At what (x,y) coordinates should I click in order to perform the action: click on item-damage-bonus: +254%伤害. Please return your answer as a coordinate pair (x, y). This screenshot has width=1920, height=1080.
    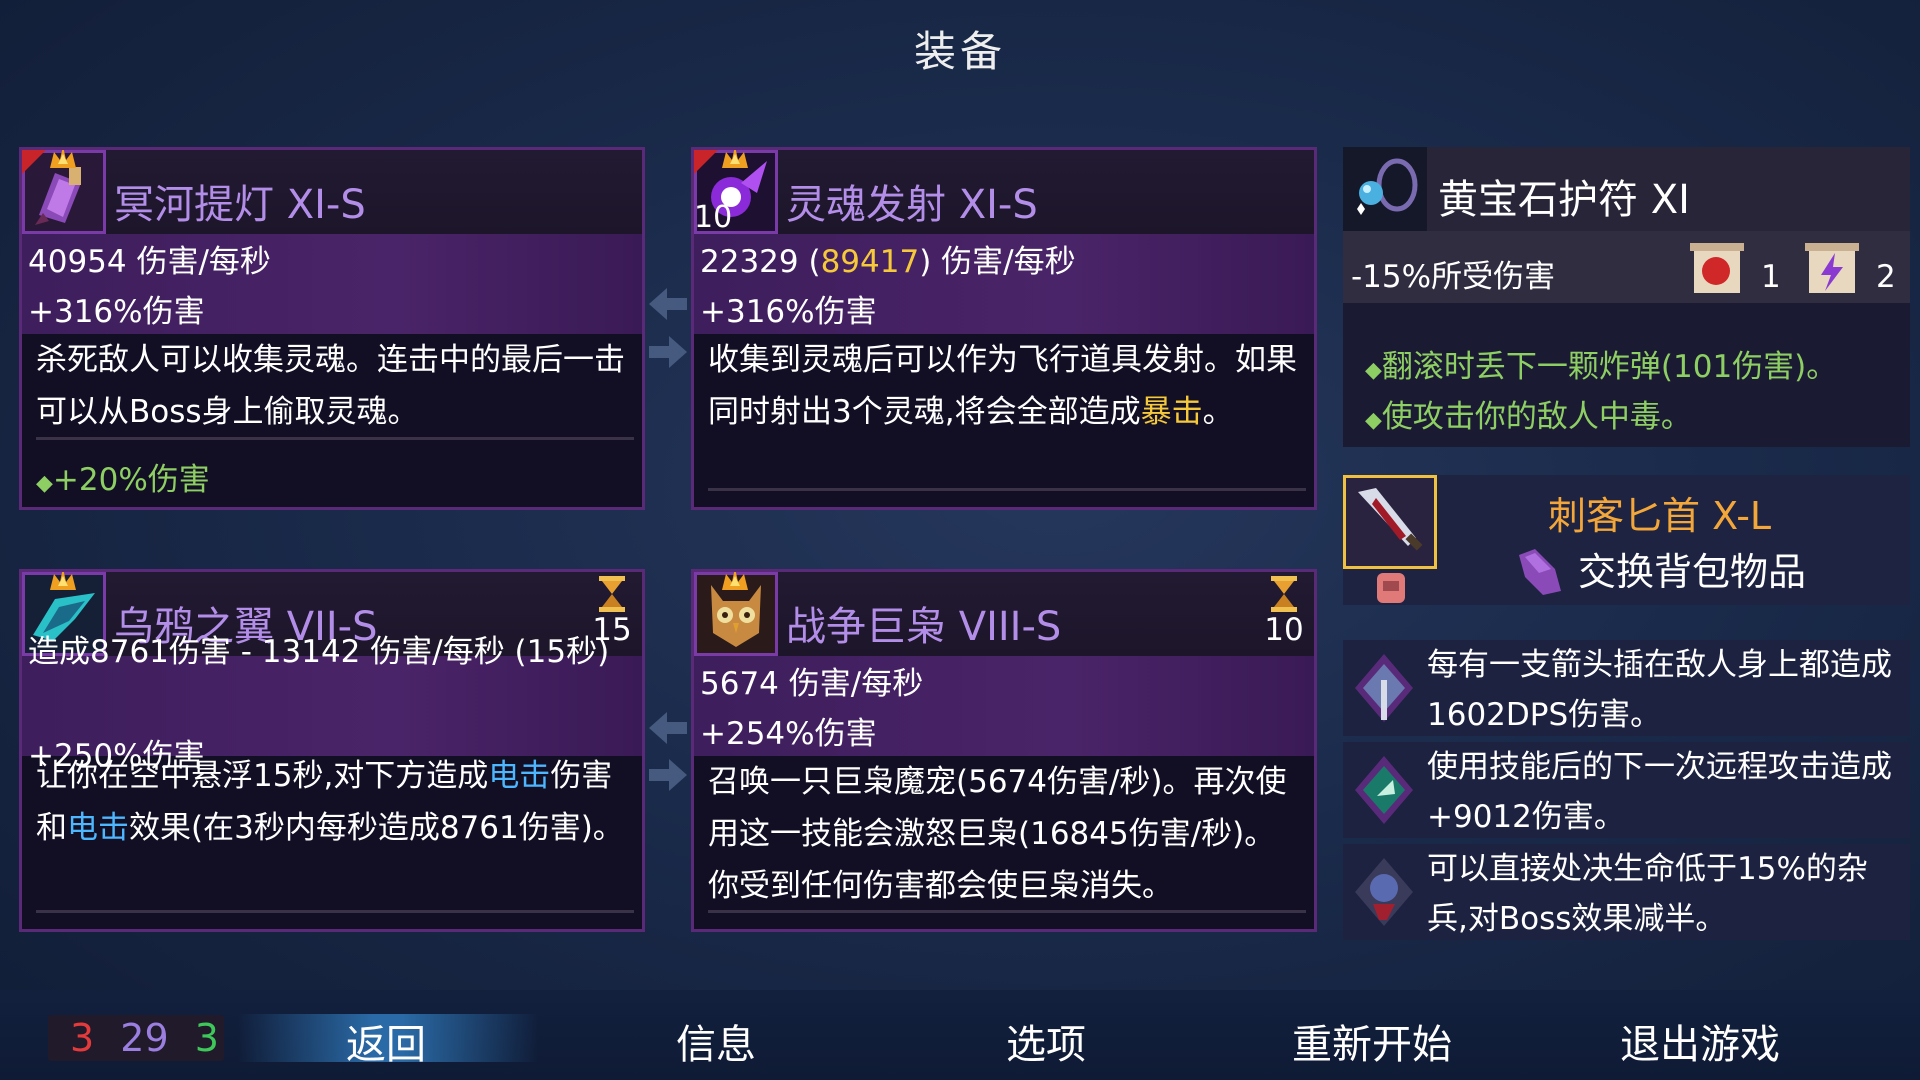
    Looking at the image, I should click on (788, 734).